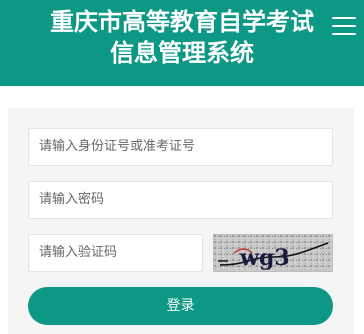 The width and height of the screenshot is (364, 334). What do you see at coordinates (344, 26) in the screenshot?
I see `hamburger-menu-icon` at bounding box center [344, 26].